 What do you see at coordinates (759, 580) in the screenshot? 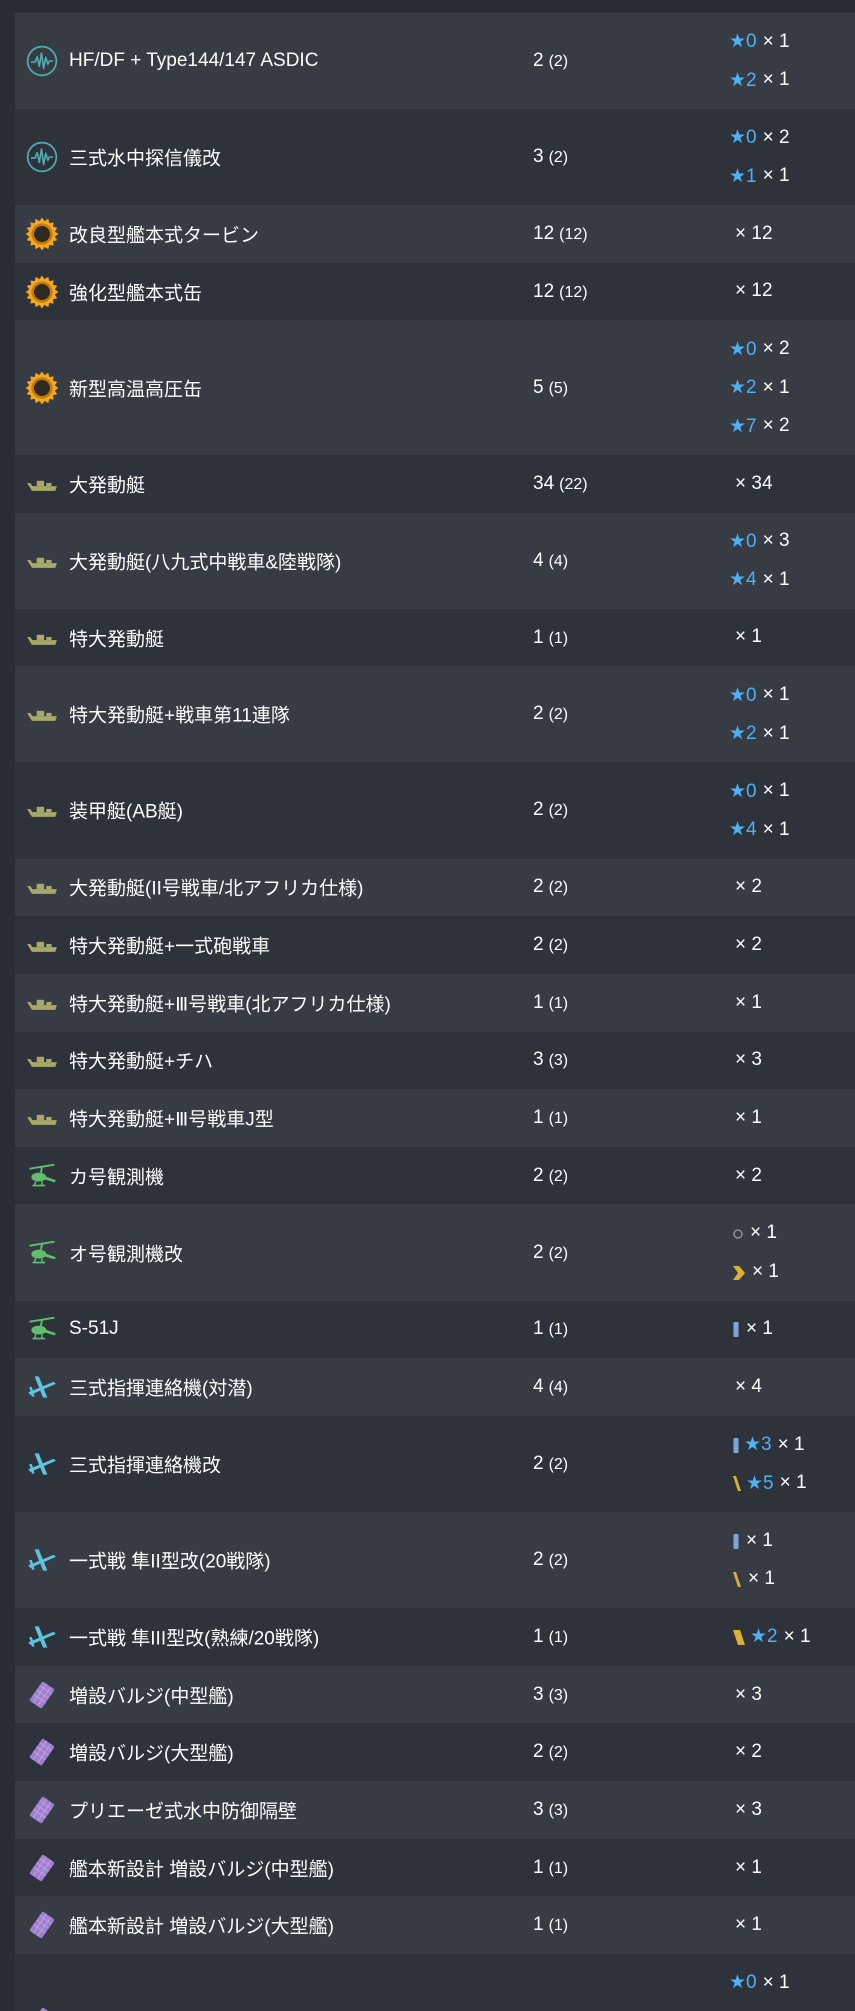
I see `improvement-line: ★4 × 1` at bounding box center [759, 580].